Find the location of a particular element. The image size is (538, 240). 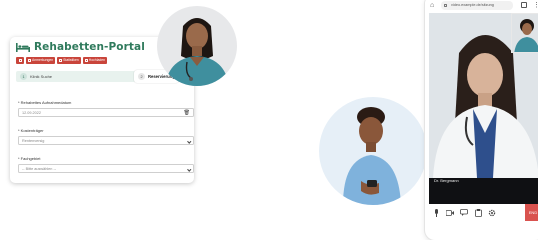

nurse-avatar is located at coordinates (197, 46).